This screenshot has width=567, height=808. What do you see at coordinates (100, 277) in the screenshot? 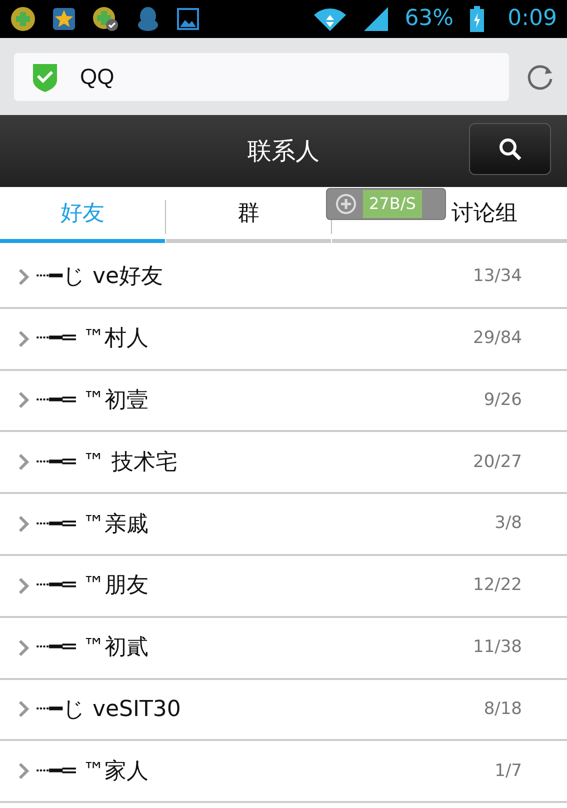
I see `group-name: ┈━じ ve好友` at bounding box center [100, 277].